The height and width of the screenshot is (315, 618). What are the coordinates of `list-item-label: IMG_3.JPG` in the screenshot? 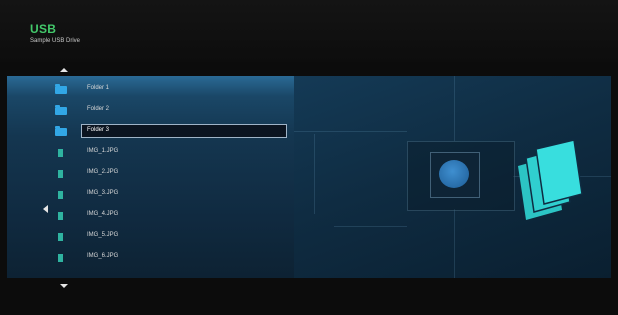 It's located at (103, 193).